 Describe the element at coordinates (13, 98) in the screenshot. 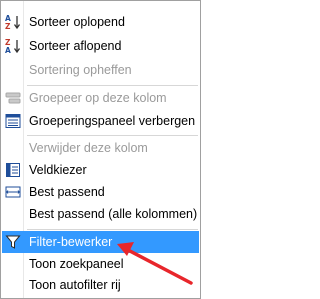

I see `group-by-column-icon` at that location.